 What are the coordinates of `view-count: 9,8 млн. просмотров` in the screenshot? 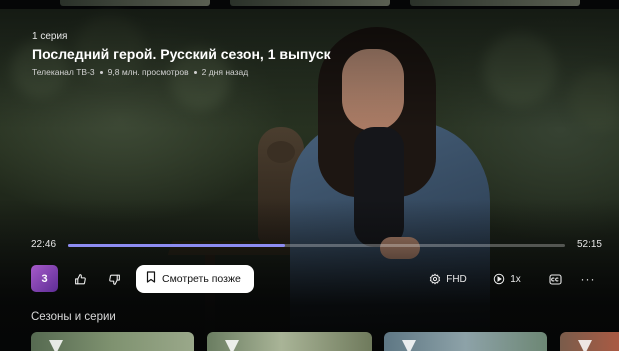 It's located at (148, 72).